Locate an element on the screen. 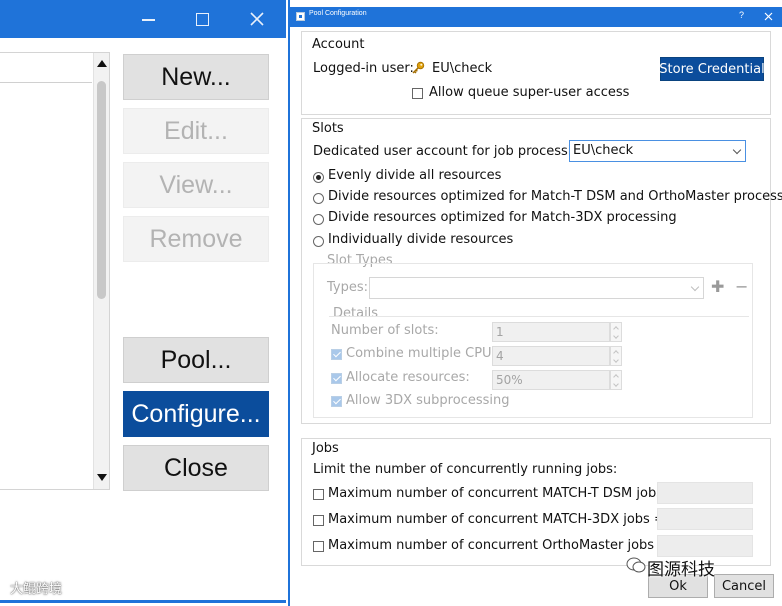 The width and height of the screenshot is (782, 606). jobs-title: Jobs is located at coordinates (325, 448).